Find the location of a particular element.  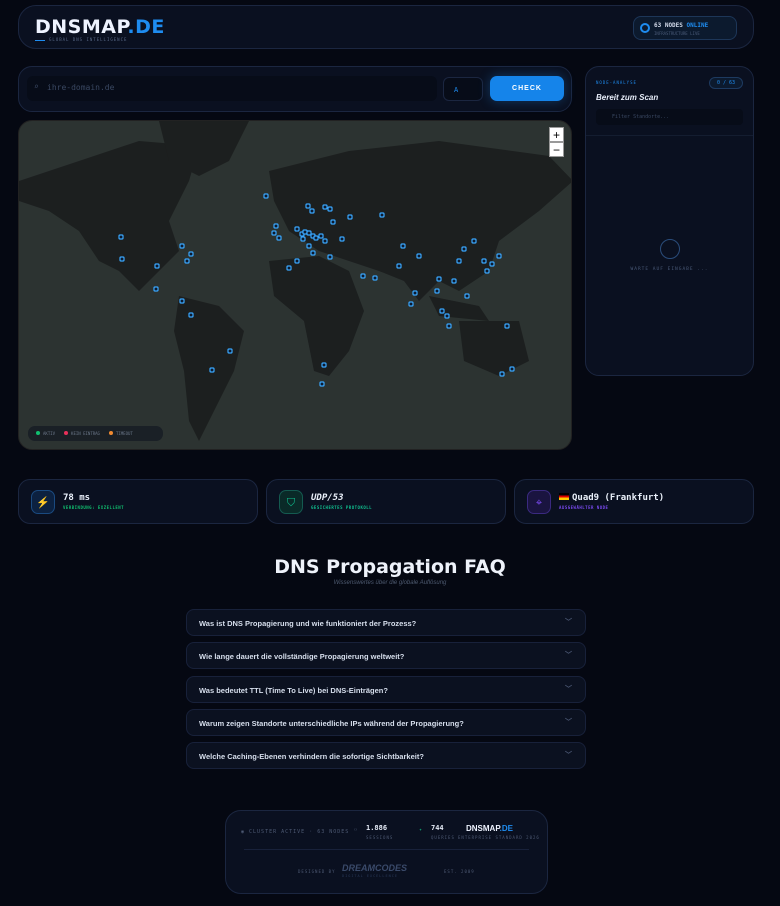

faq-subtitle: Wissenswertes über die globale Auflösung is located at coordinates (390, 583).